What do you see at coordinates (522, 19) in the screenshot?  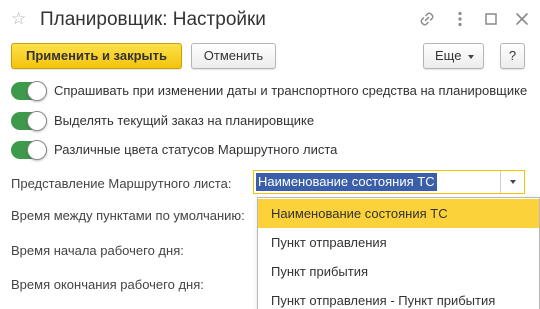 I see `close-icon` at bounding box center [522, 19].